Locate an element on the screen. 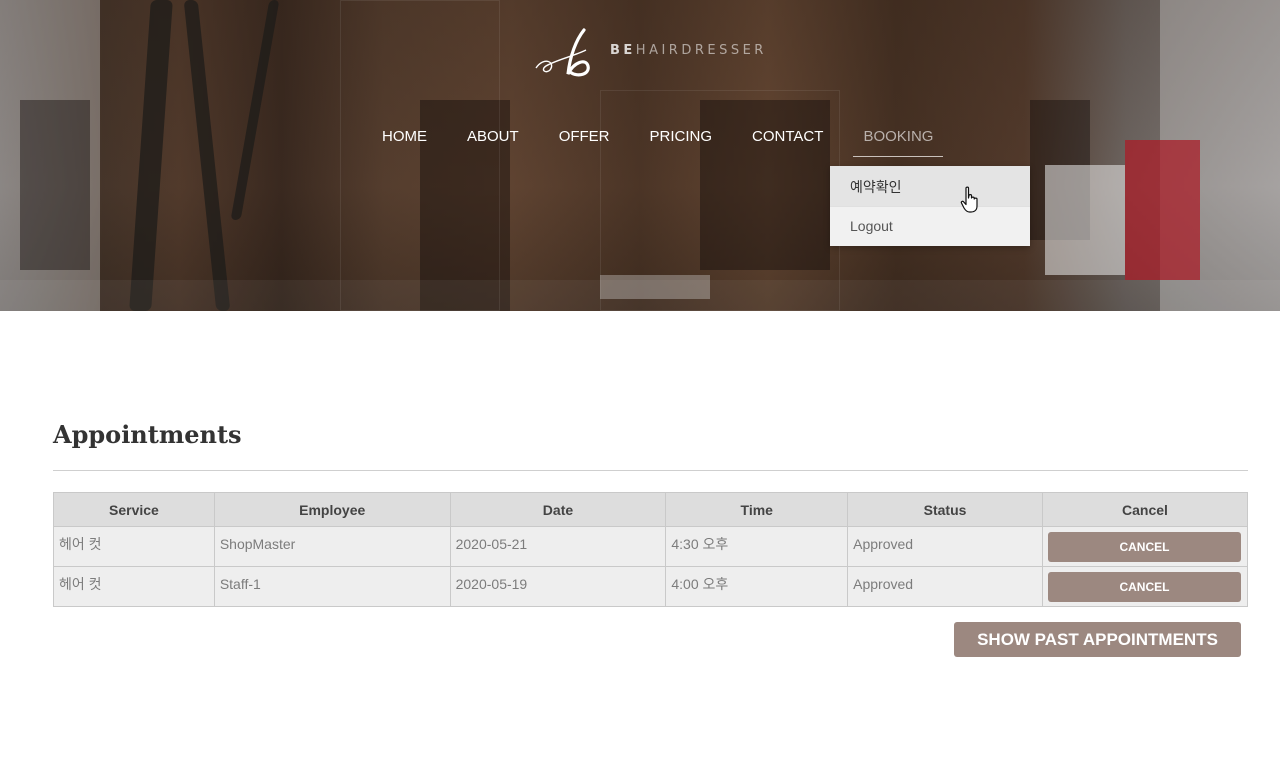 This screenshot has width=1280, height=765. cell-time: 4:00 오후 is located at coordinates (757, 586).